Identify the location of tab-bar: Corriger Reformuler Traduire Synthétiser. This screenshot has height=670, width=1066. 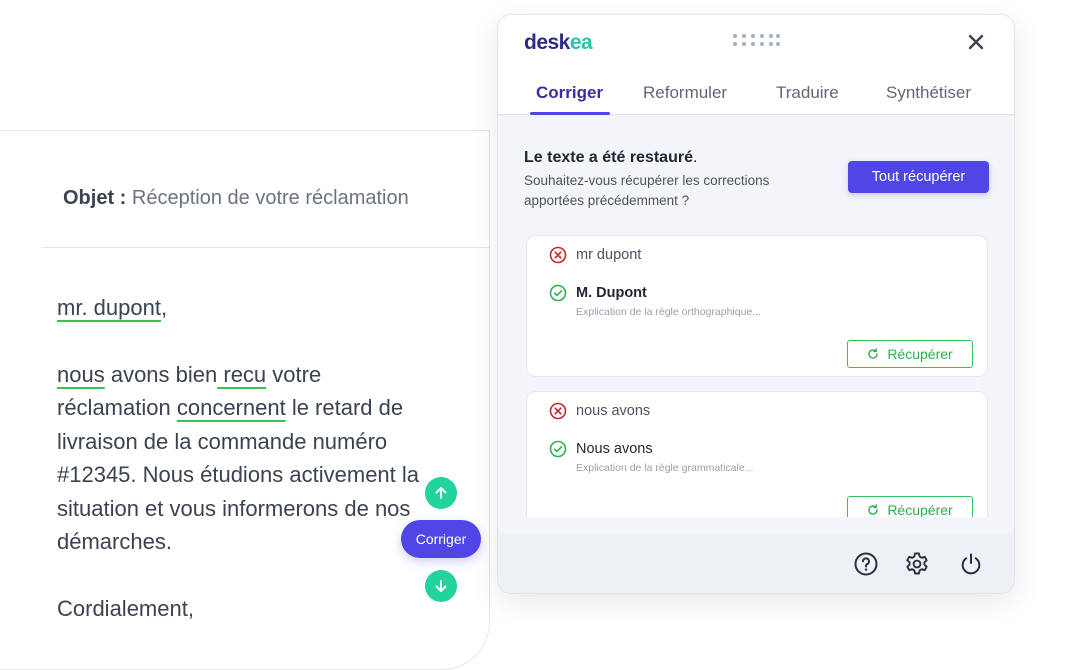
(756, 93).